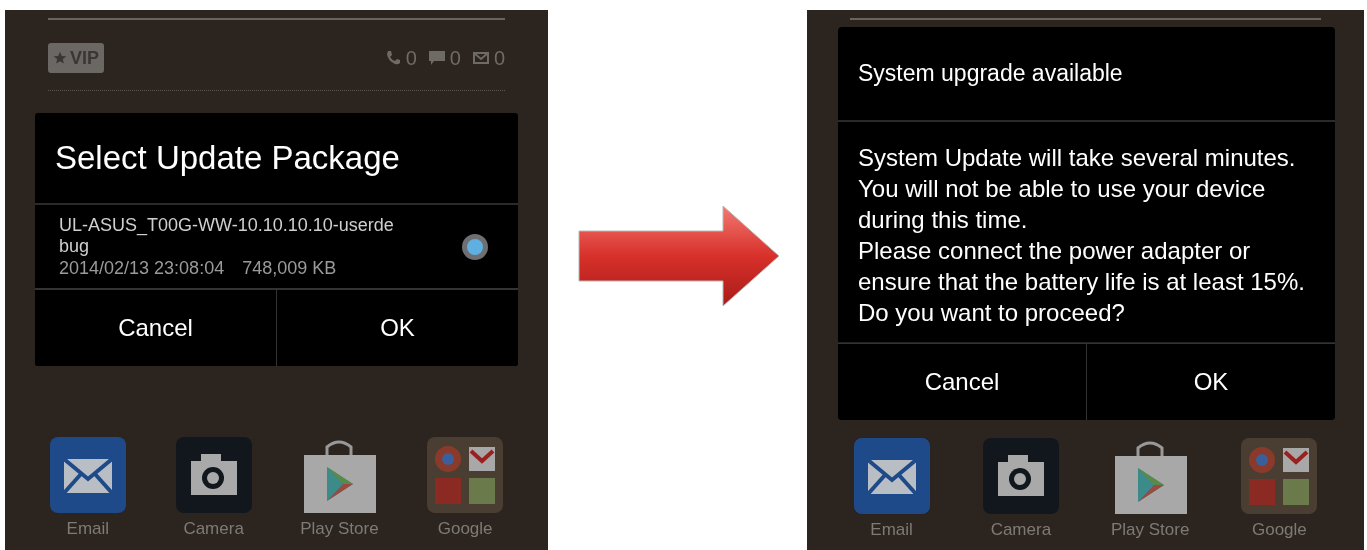 This screenshot has width=1367, height=550. I want to click on package-size: 748,009 KB, so click(289, 267).